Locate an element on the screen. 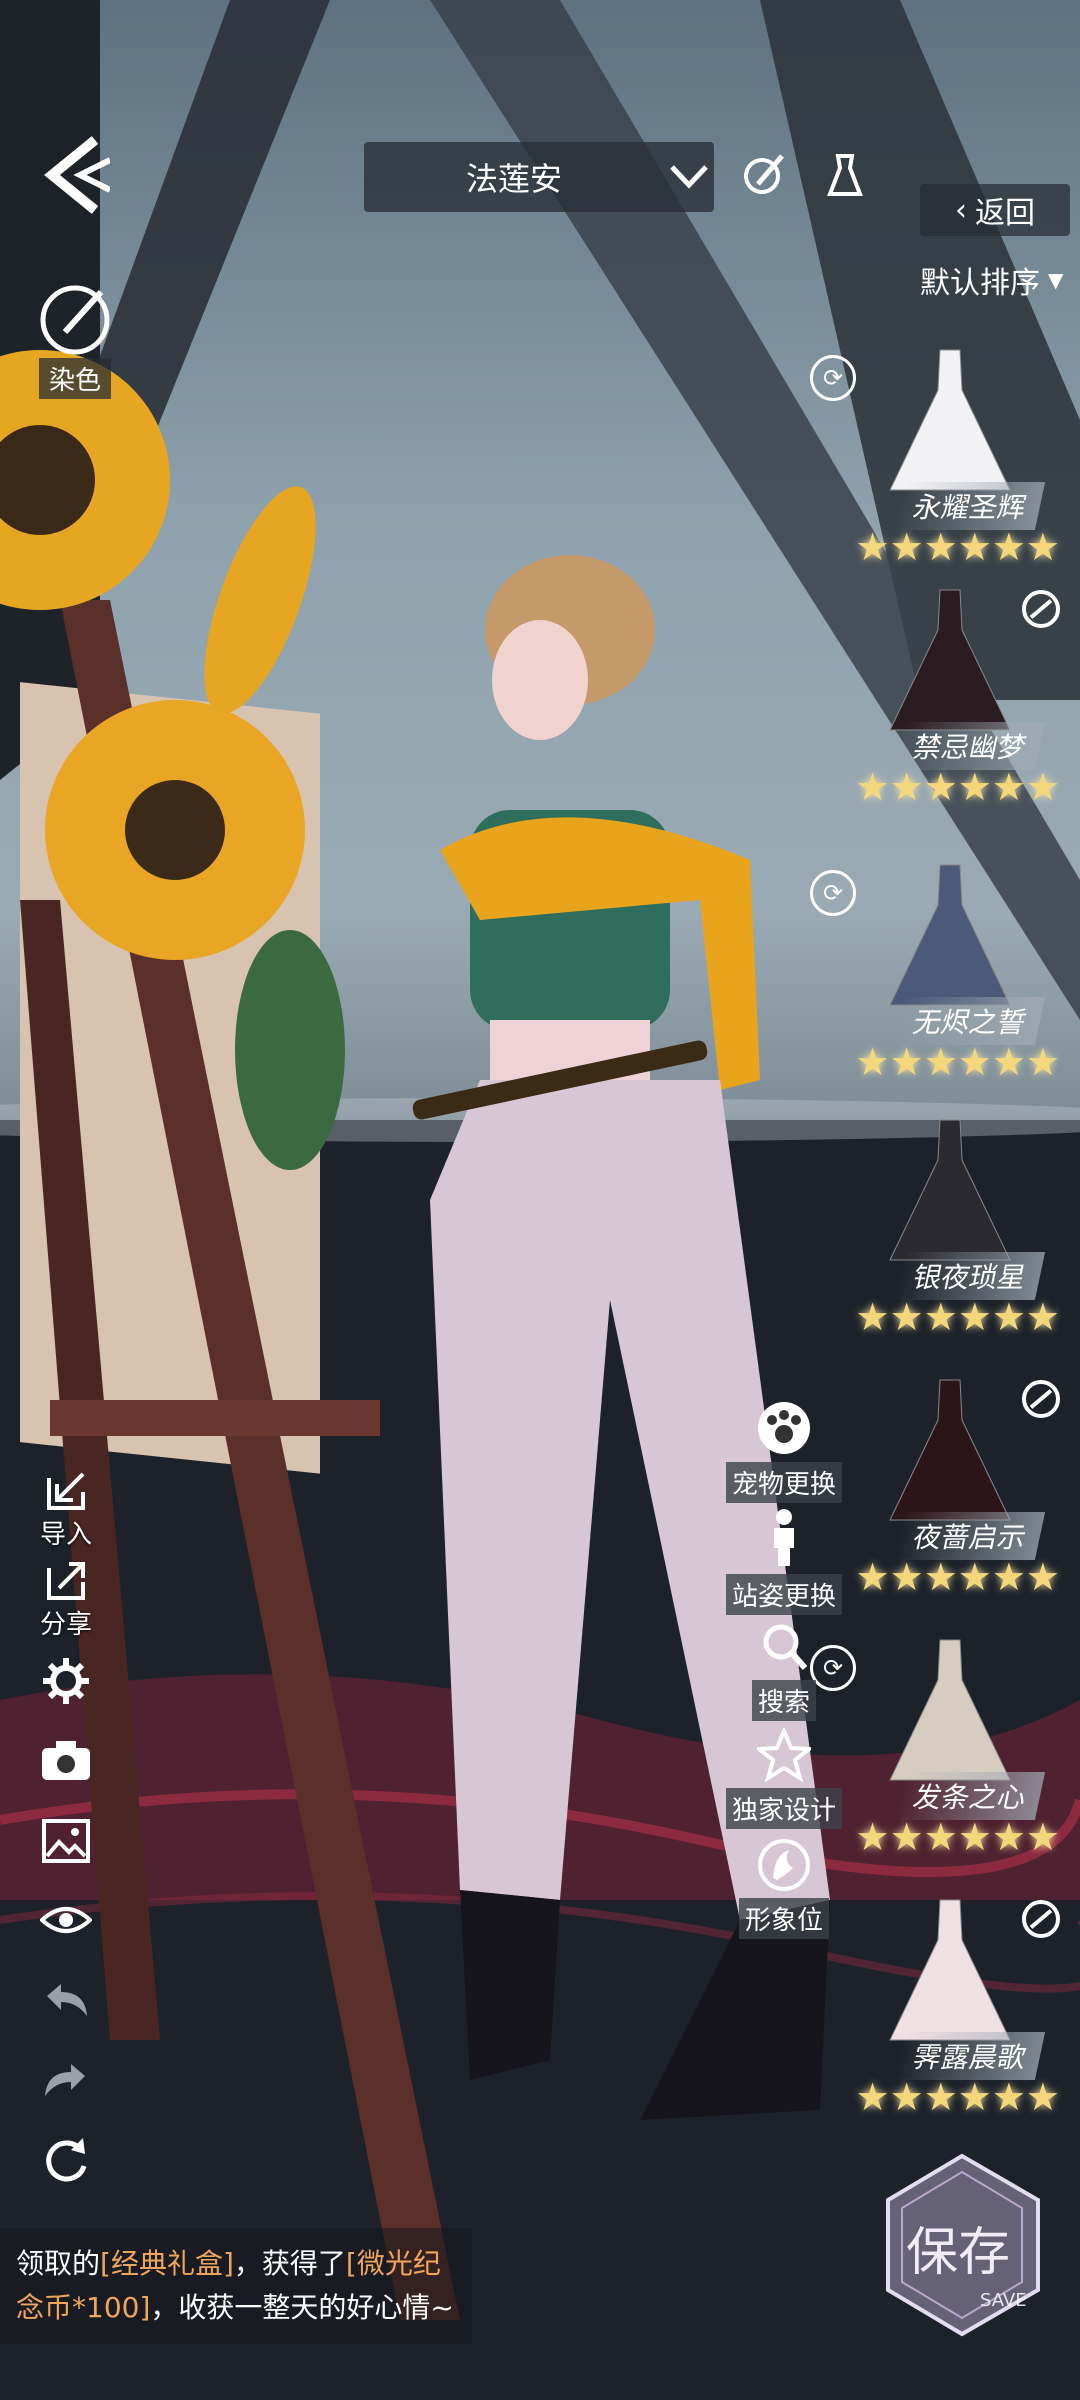 The width and height of the screenshot is (1080, 2400). redo-icon is located at coordinates (65, 2080).